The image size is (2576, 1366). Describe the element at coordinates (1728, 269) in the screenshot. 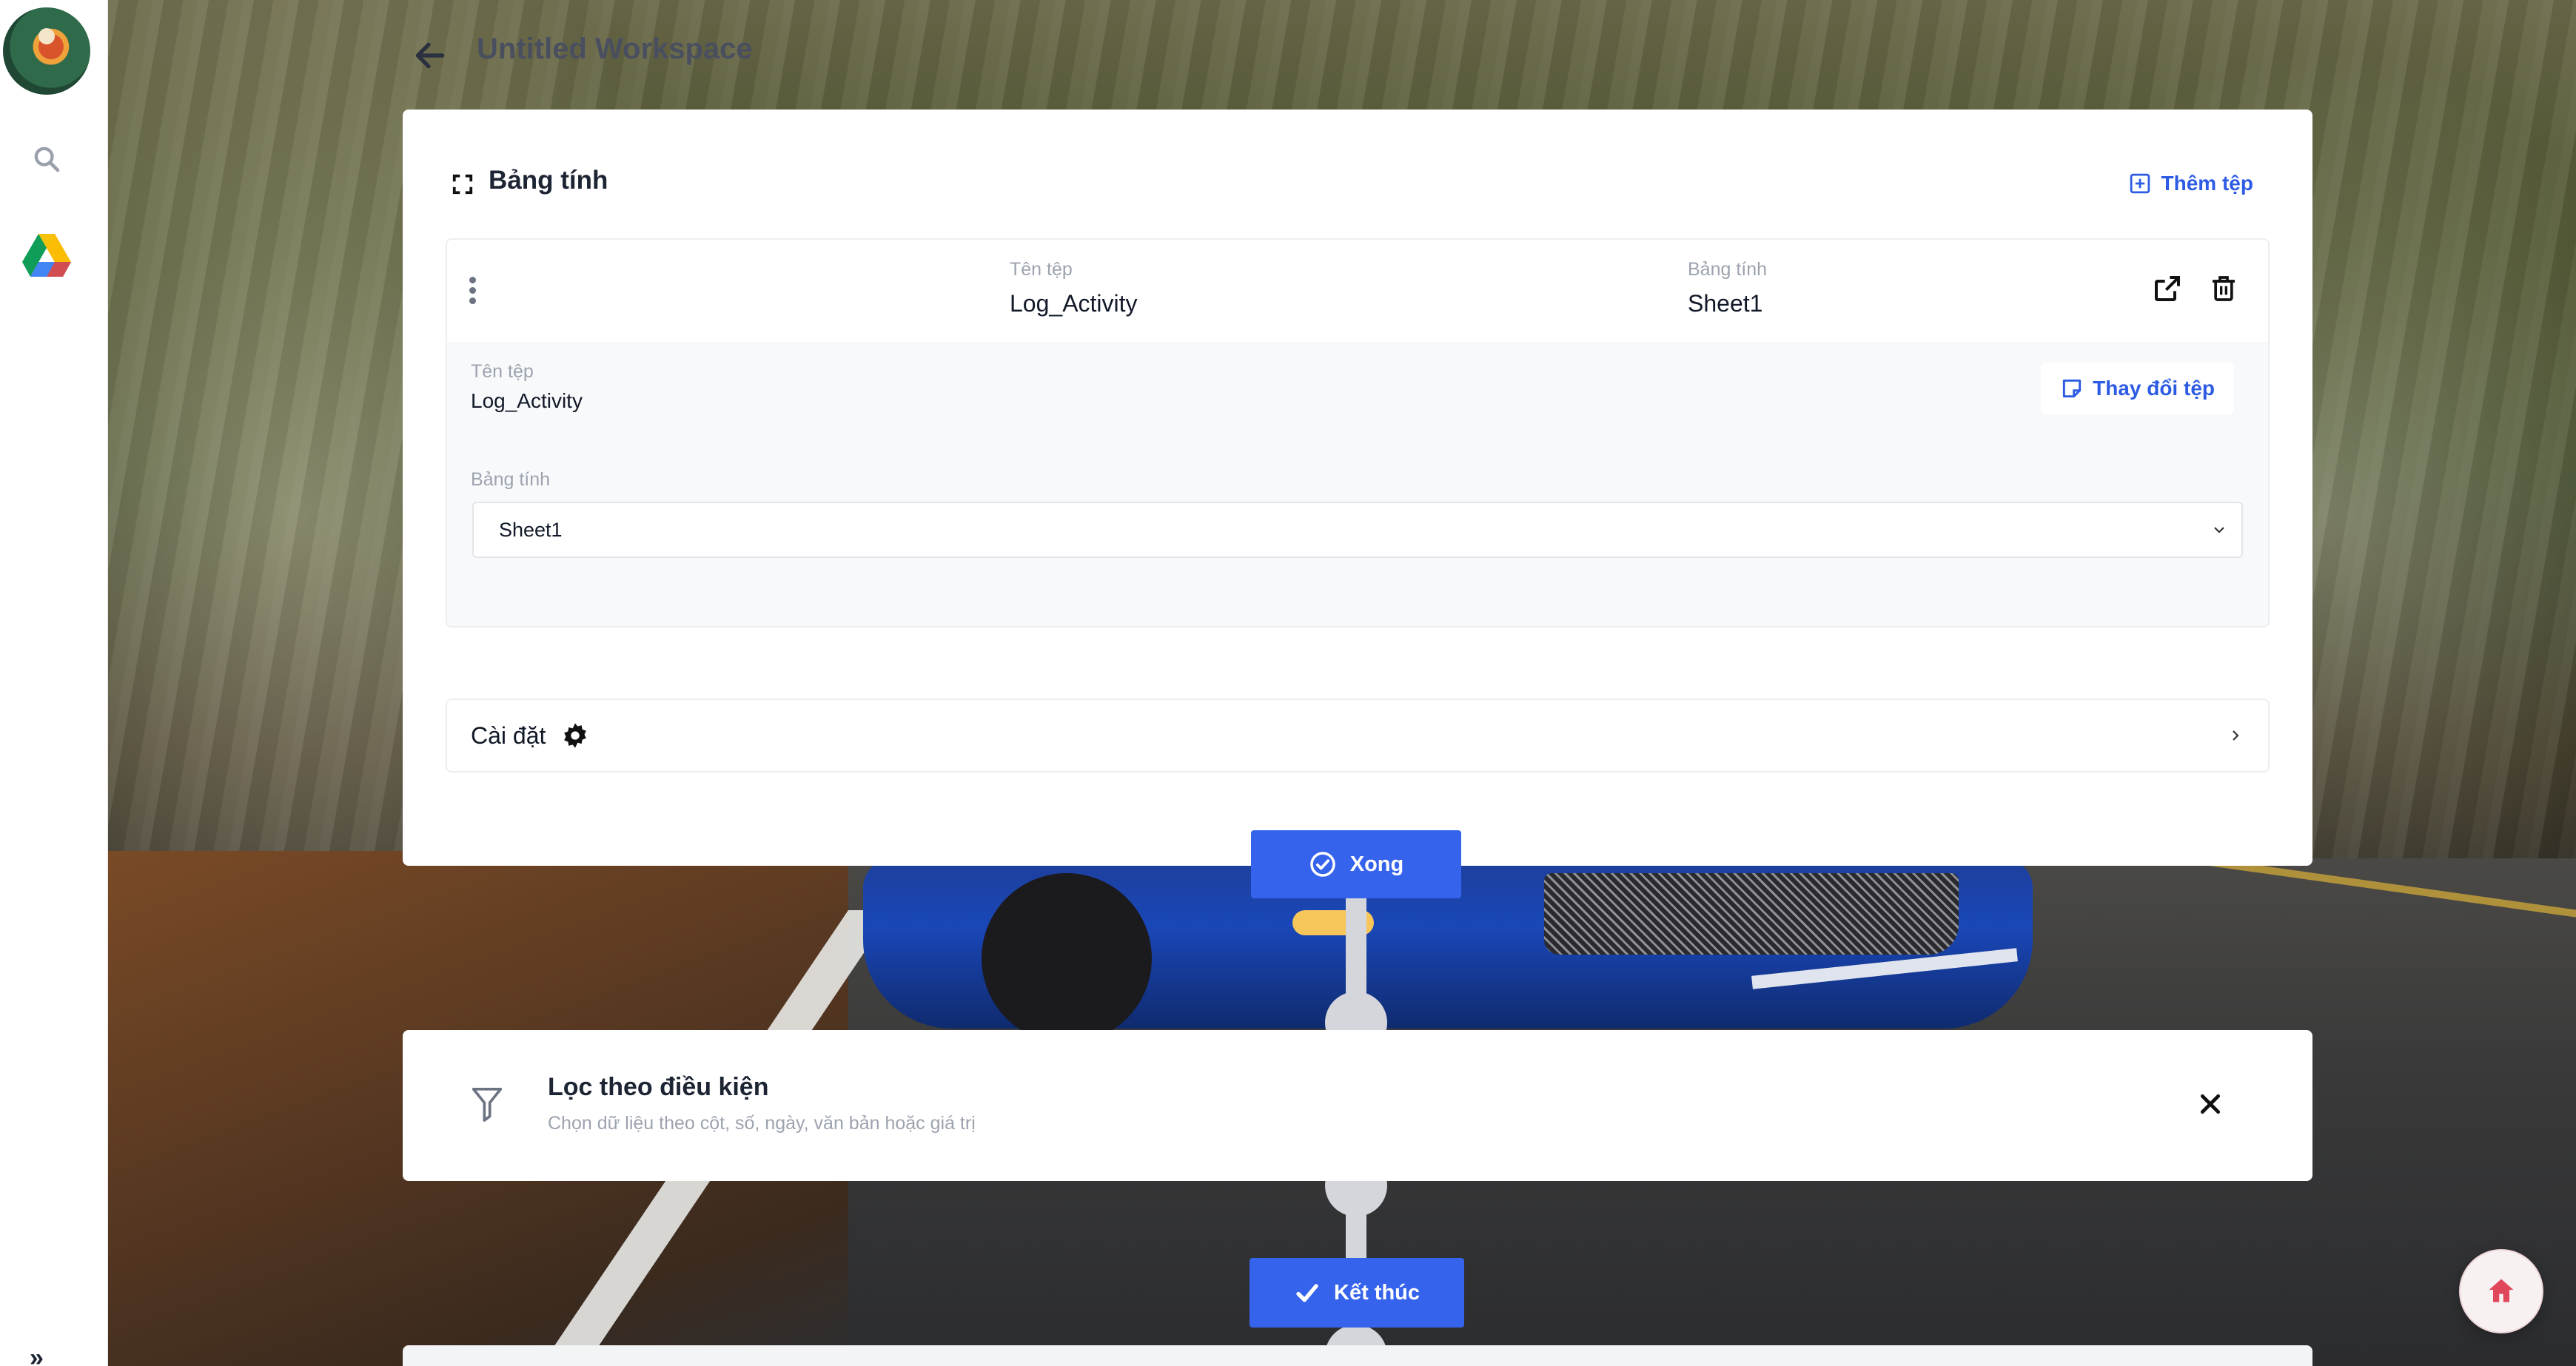

I see `sheet-label: Bảng tính` at that location.